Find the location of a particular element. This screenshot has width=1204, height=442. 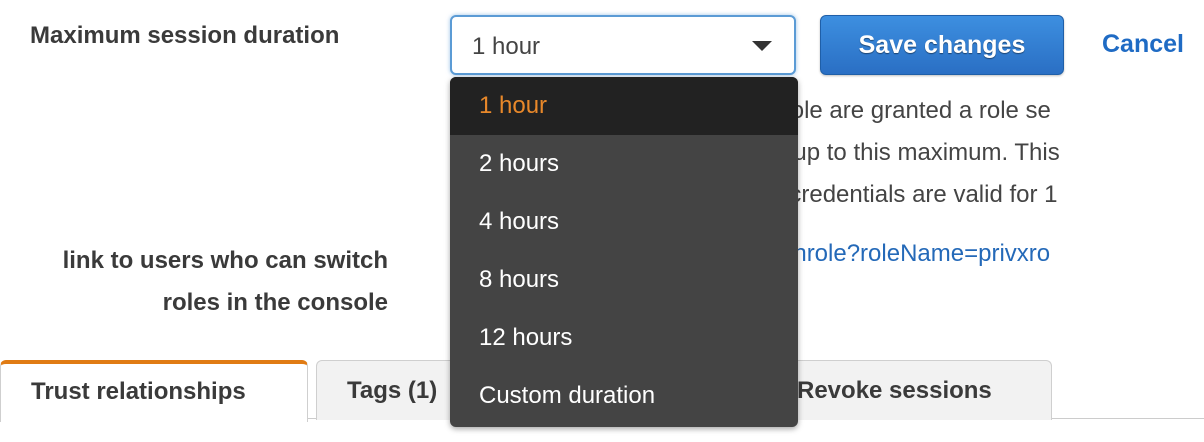

tab-trust-relationships: Trust relationships is located at coordinates (154, 391).